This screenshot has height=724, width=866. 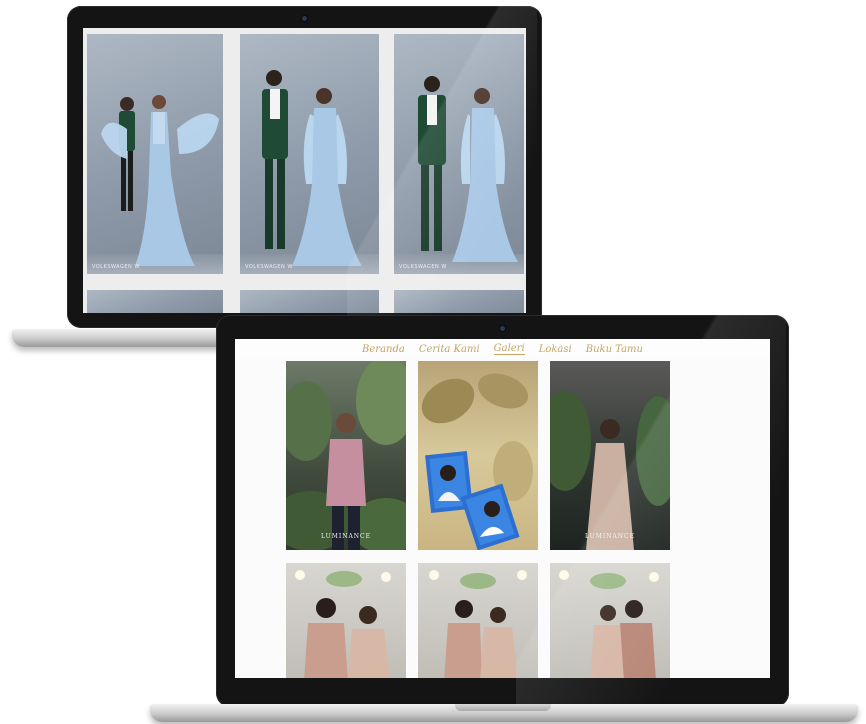 I want to click on nav-item-beranda: Beranda, so click(x=383, y=349).